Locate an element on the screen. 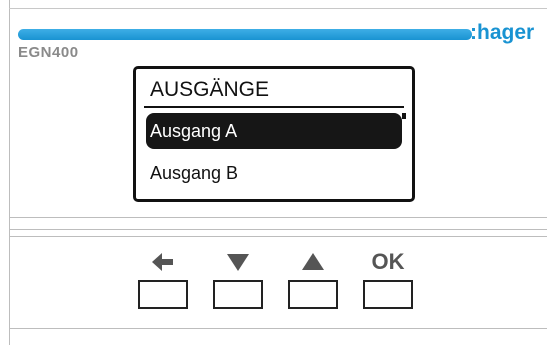 This screenshot has width=547, height=345. ok-button-group: OK is located at coordinates (388, 281).